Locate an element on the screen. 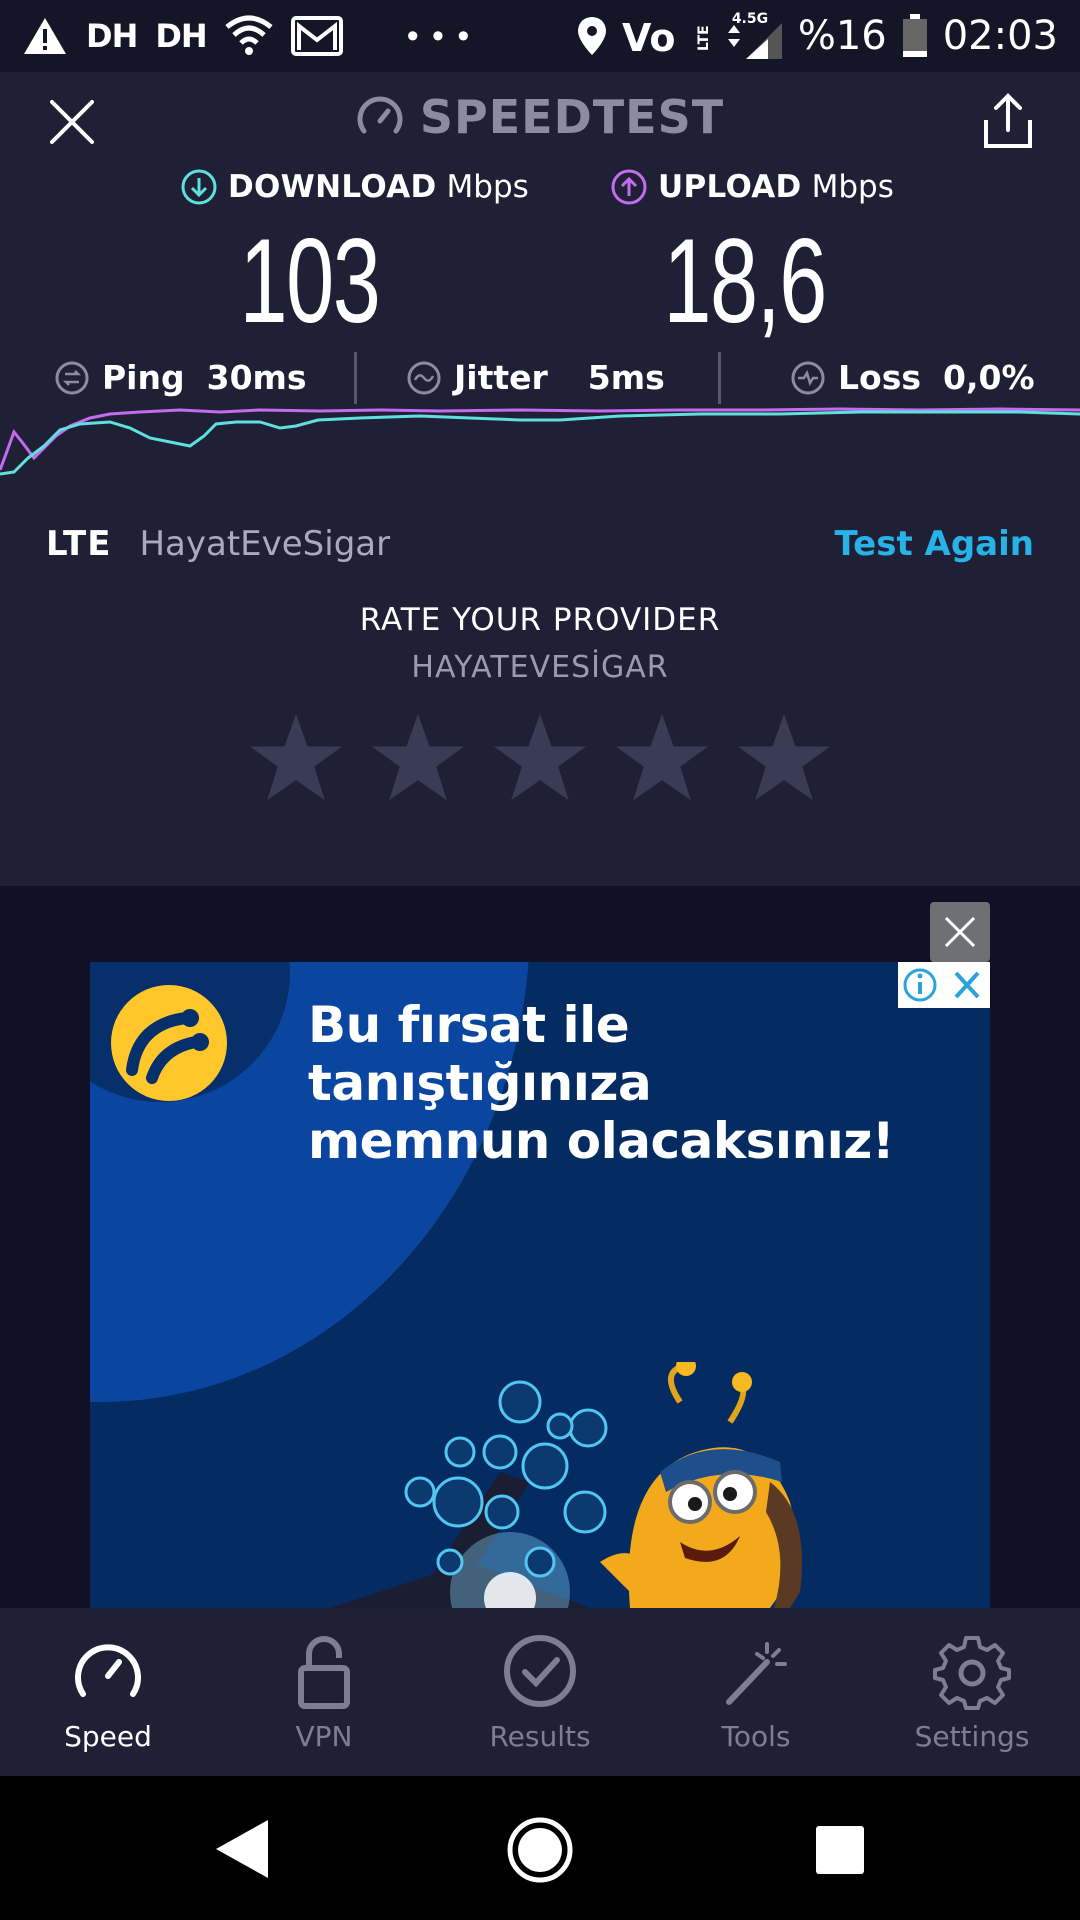 Image resolution: width=1080 pixels, height=1920 pixels. rate-provider-name: HAYATEVESİGAR is located at coordinates (540, 667).